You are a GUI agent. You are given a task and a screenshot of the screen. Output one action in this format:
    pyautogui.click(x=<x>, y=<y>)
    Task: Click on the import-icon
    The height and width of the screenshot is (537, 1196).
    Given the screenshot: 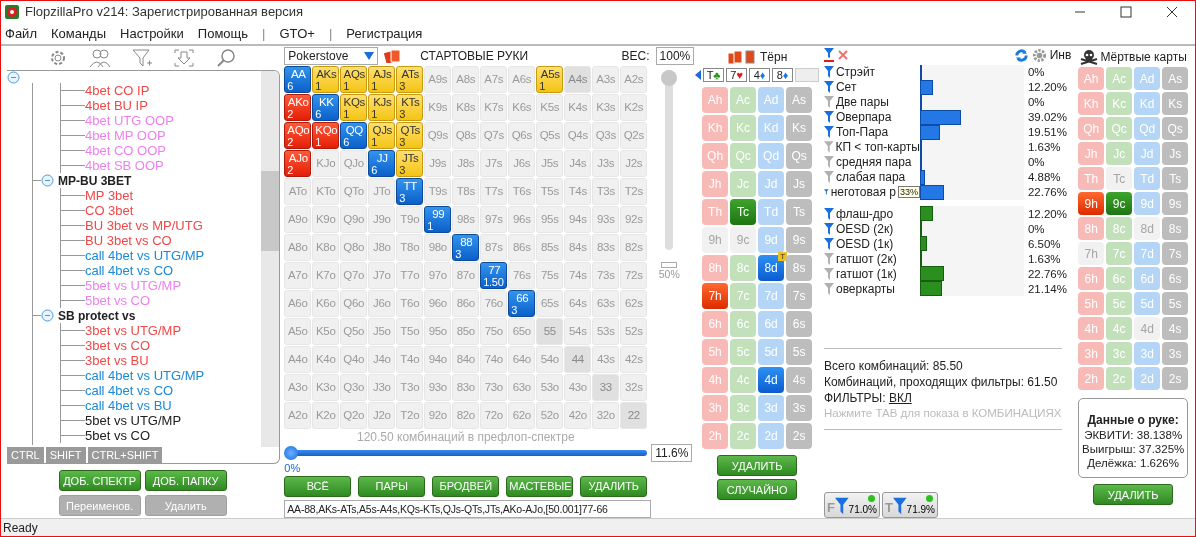 What is the action you would take?
    pyautogui.click(x=184, y=58)
    